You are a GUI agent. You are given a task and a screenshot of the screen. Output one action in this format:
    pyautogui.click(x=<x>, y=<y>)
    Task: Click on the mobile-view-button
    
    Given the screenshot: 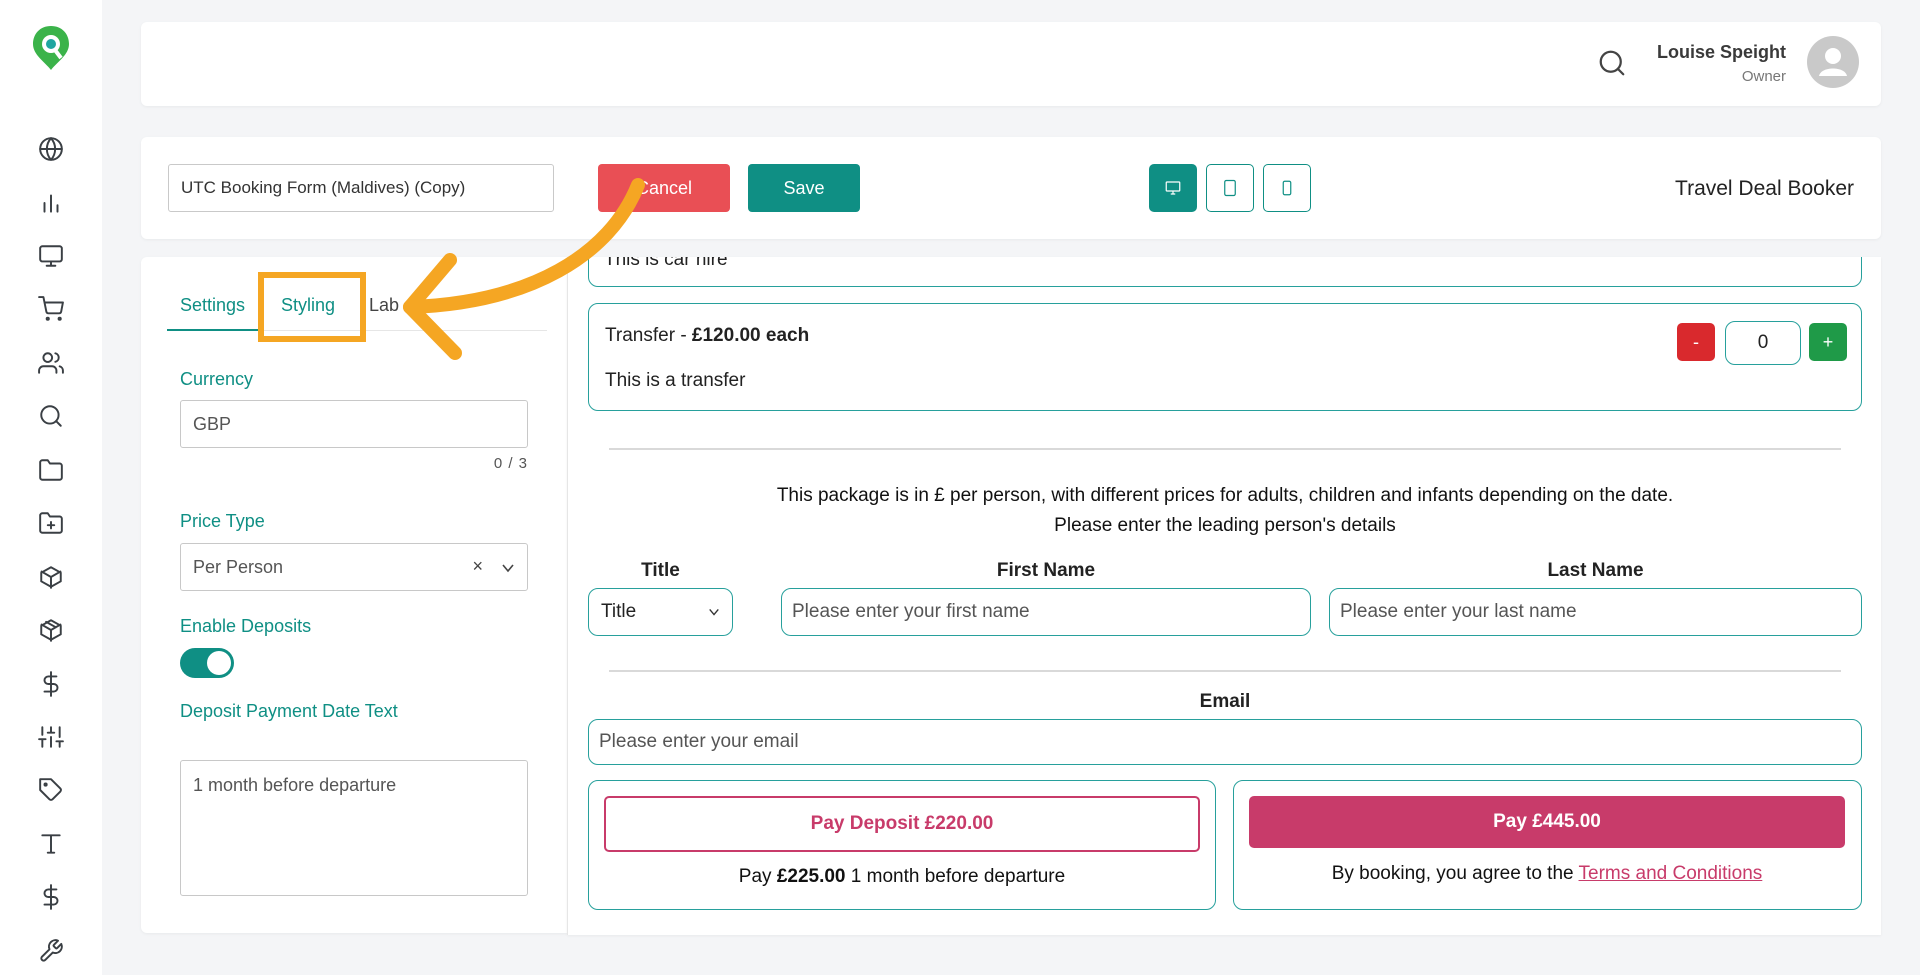 What is the action you would take?
    pyautogui.click(x=1287, y=188)
    